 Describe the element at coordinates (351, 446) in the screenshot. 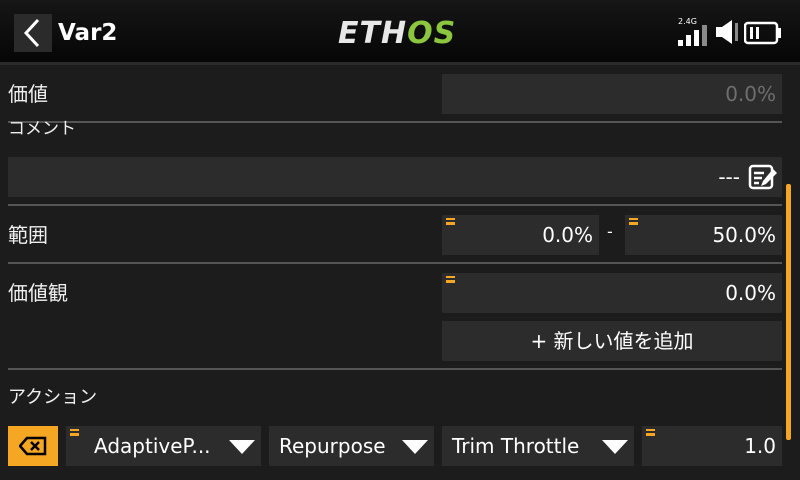

I see `action-type-dropdown: Repurpose` at that location.